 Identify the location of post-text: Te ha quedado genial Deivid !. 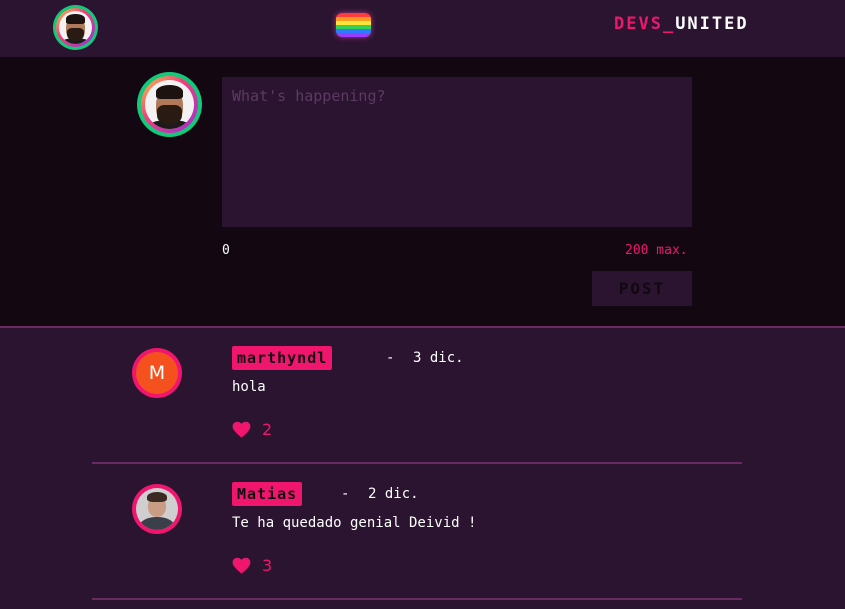
(354, 523).